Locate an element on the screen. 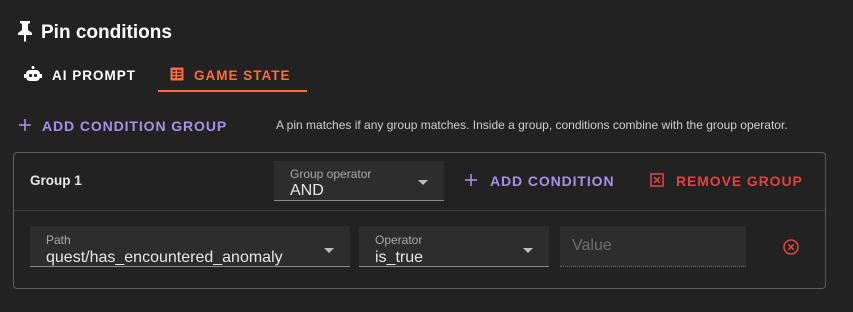 Image resolution: width=853 pixels, height=312 pixels. tab-ai-prompt: AI PROMPT is located at coordinates (84, 76).